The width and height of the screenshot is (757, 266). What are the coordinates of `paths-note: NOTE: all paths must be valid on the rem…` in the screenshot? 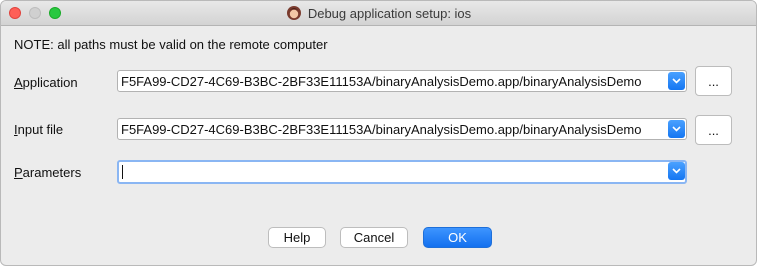 It's located at (171, 44).